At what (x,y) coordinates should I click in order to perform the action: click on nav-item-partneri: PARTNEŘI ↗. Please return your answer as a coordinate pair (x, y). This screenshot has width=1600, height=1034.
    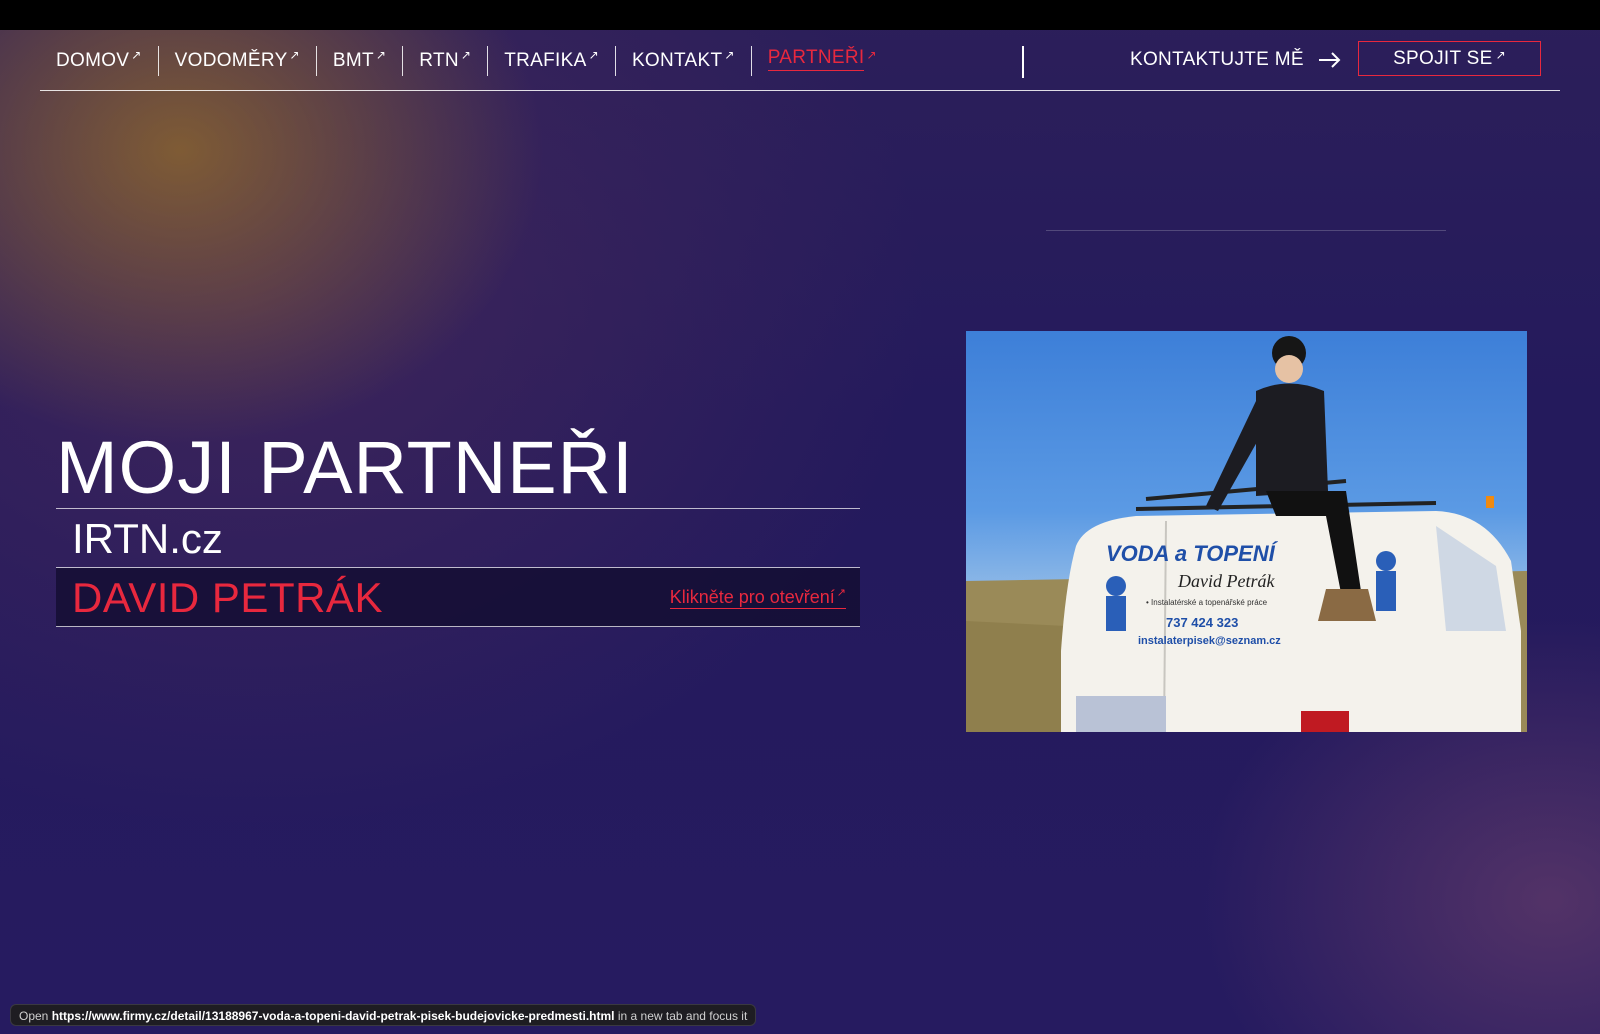
    Looking at the image, I should click on (821, 61).